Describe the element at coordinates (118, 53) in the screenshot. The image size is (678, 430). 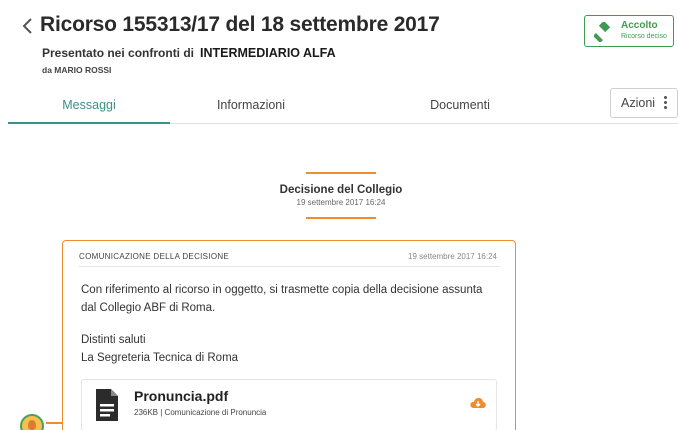
I see `presented-label: Presentato nei confronti di` at that location.